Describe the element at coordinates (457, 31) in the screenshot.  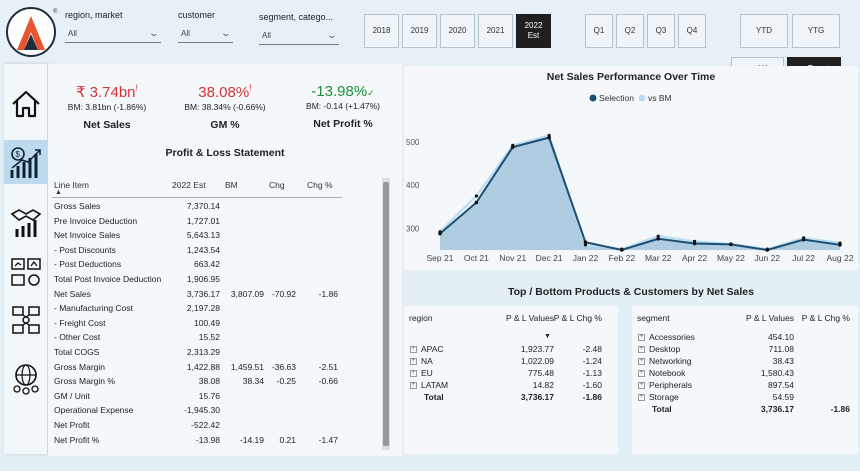
I see `year-2020-button: 2020` at that location.